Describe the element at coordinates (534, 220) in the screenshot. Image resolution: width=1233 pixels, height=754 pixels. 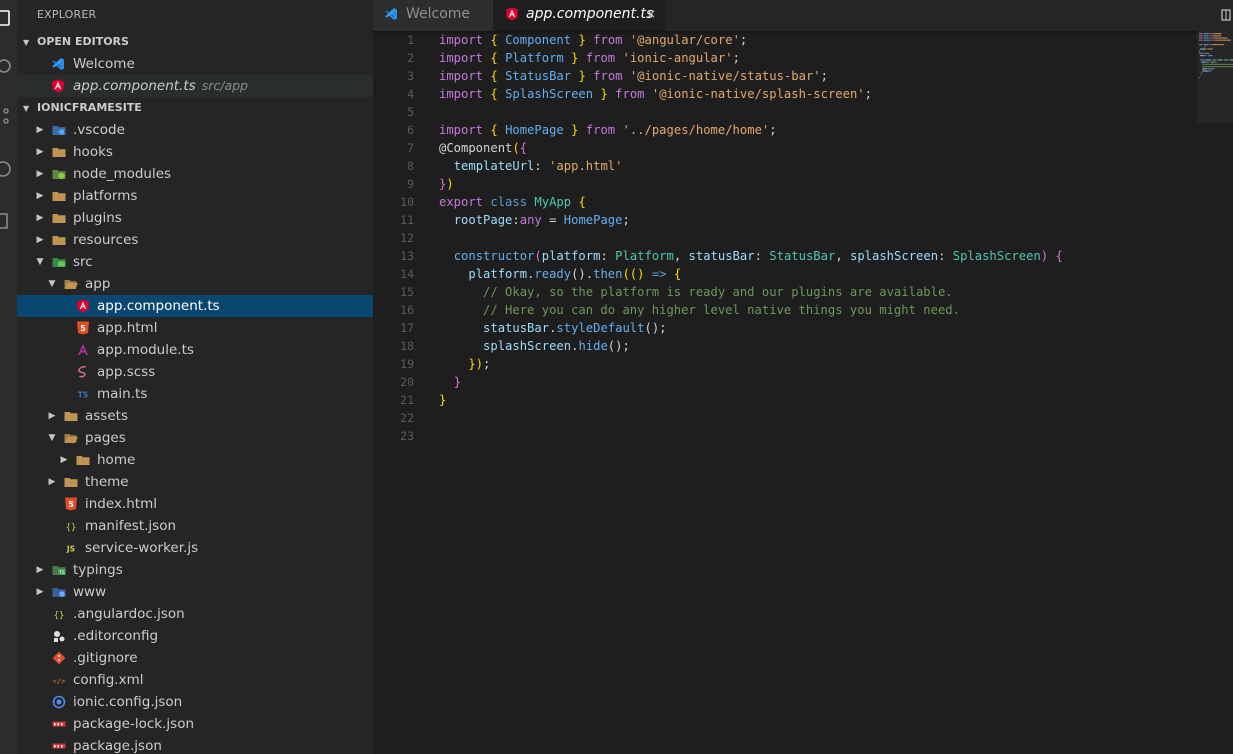
I see `code-line: rootPage:any = HomePage;` at that location.